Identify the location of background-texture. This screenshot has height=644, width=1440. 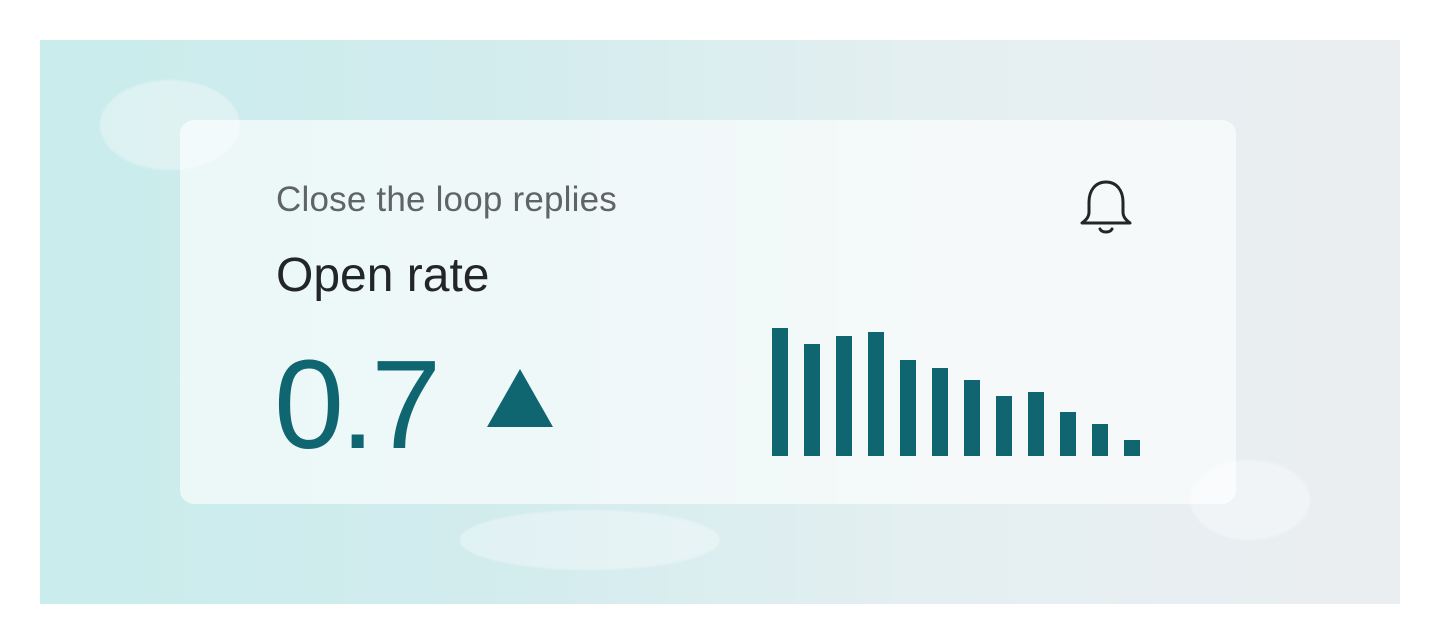
(590, 540).